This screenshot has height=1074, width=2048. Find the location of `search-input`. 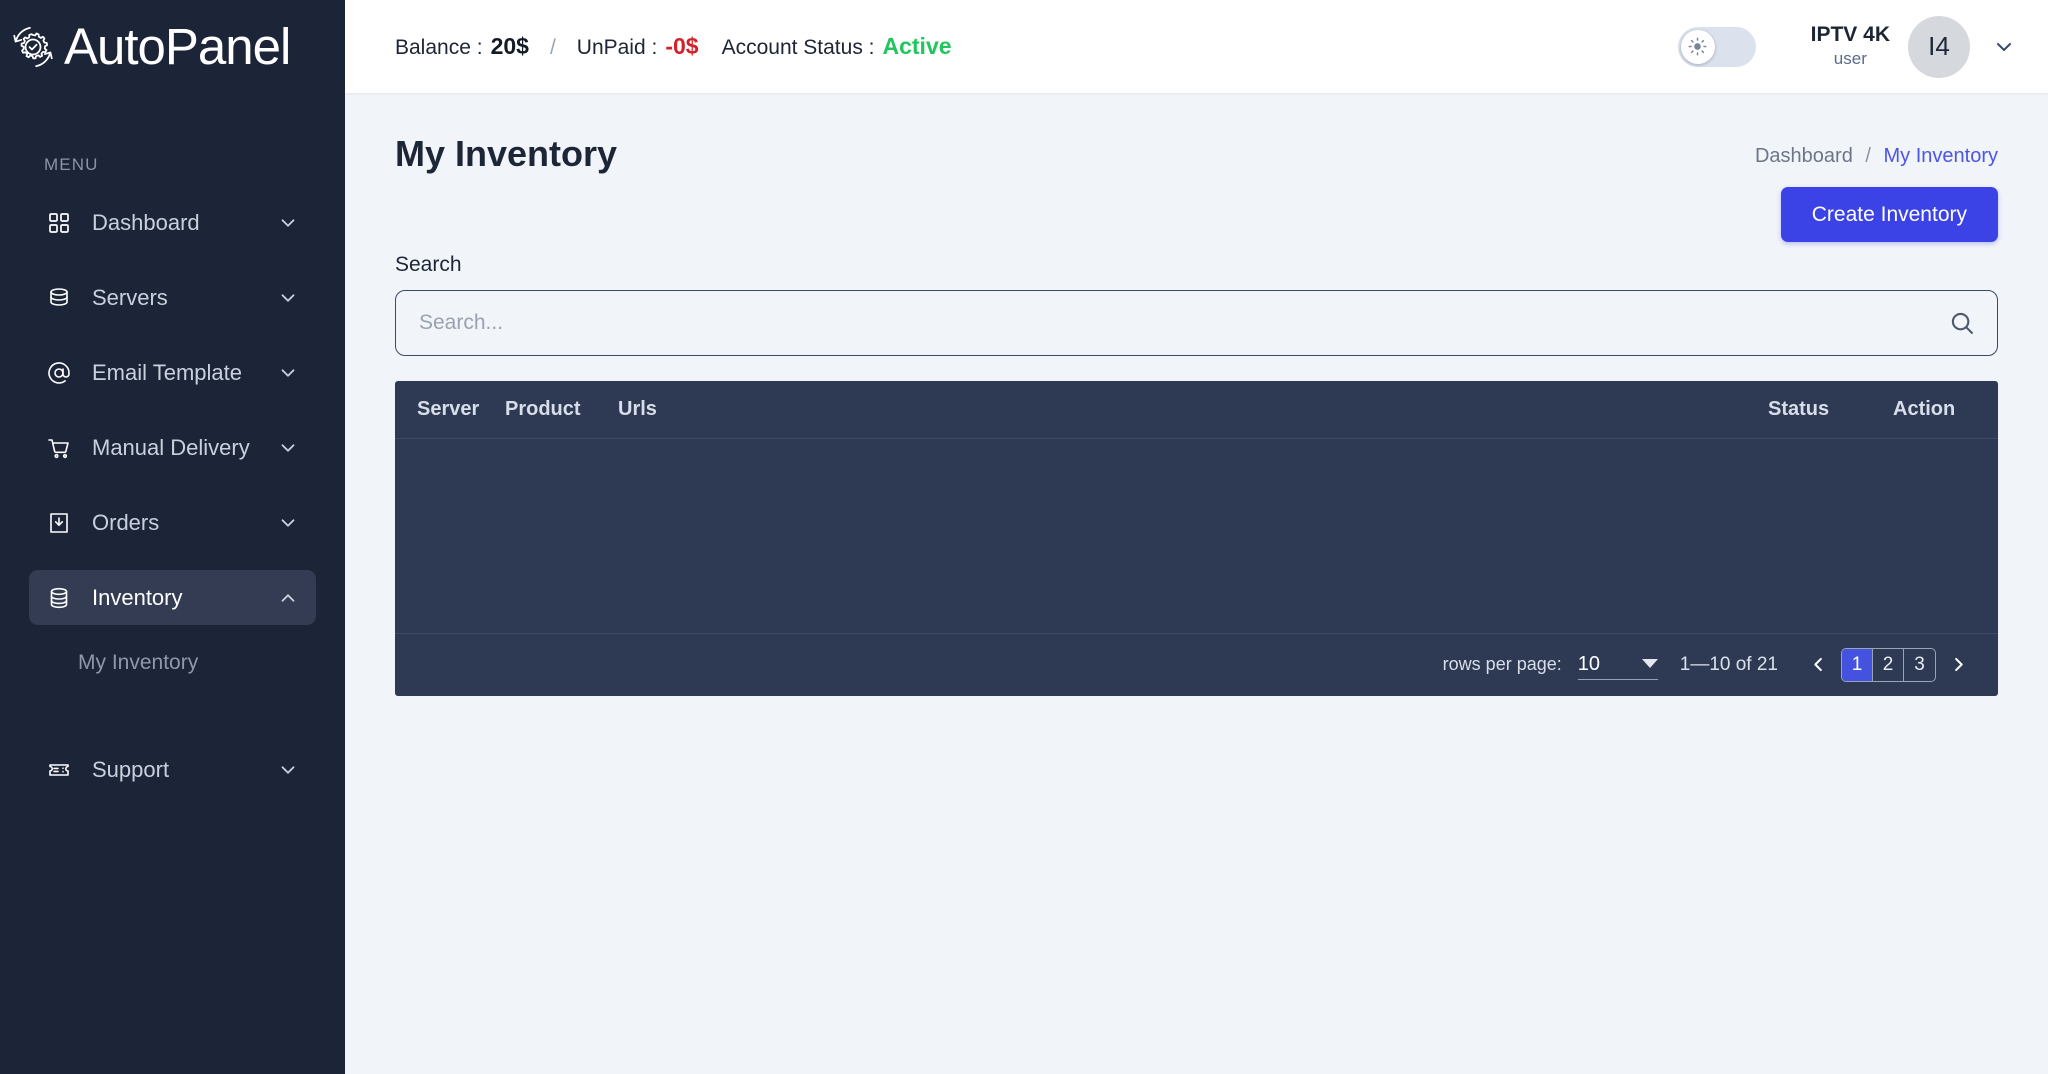

search-input is located at coordinates (1196, 323).